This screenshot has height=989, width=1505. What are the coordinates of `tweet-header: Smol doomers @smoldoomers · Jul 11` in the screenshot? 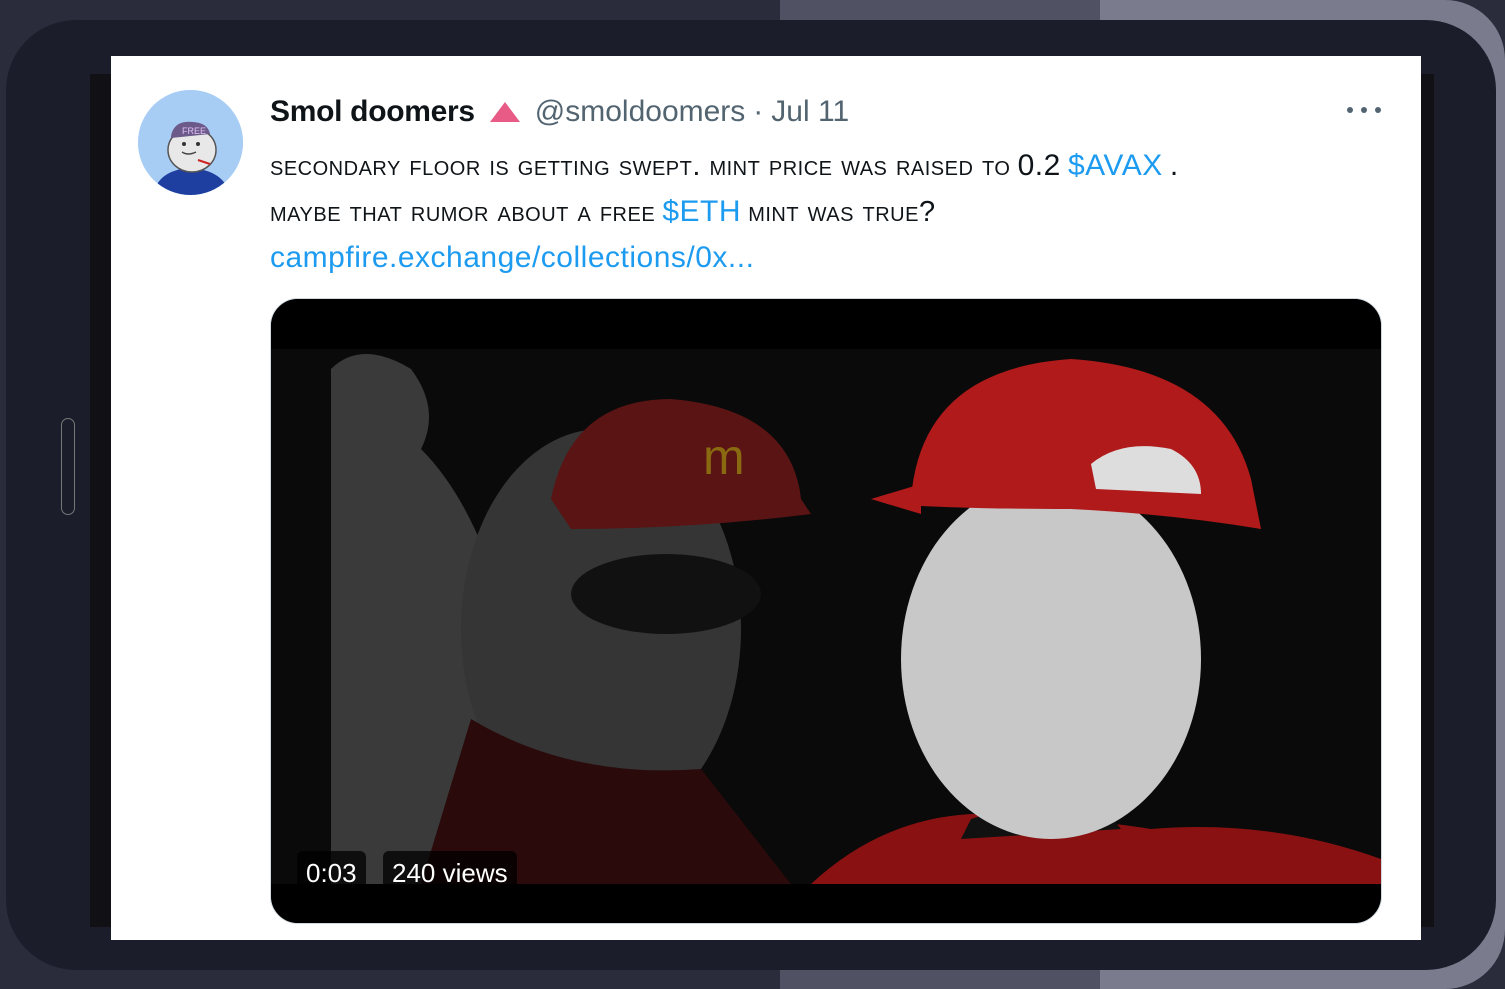 It's located at (559, 112).